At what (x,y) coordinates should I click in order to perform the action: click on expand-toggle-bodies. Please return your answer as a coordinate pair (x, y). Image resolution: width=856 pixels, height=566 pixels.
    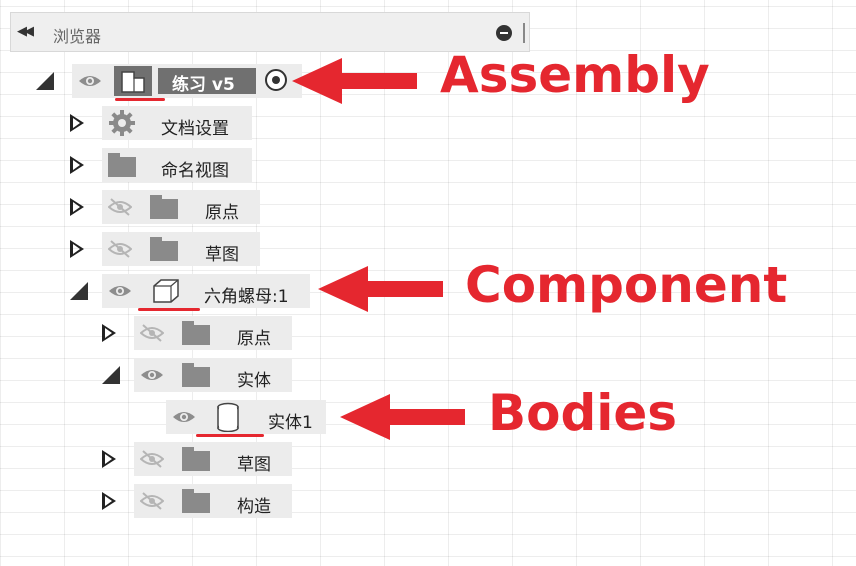
    Looking at the image, I should click on (111, 375).